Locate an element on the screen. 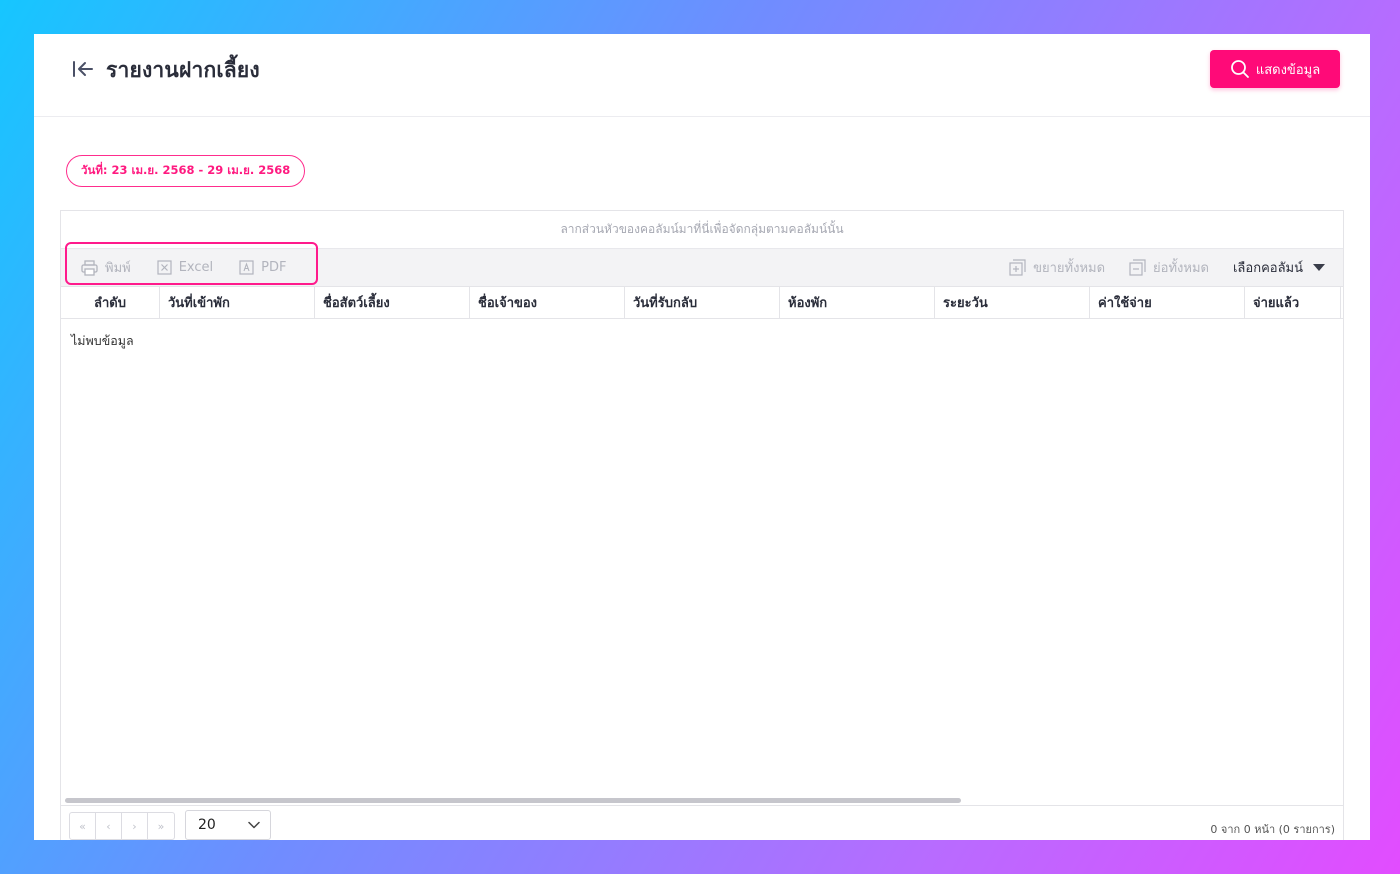  back-button is located at coordinates (83, 69).